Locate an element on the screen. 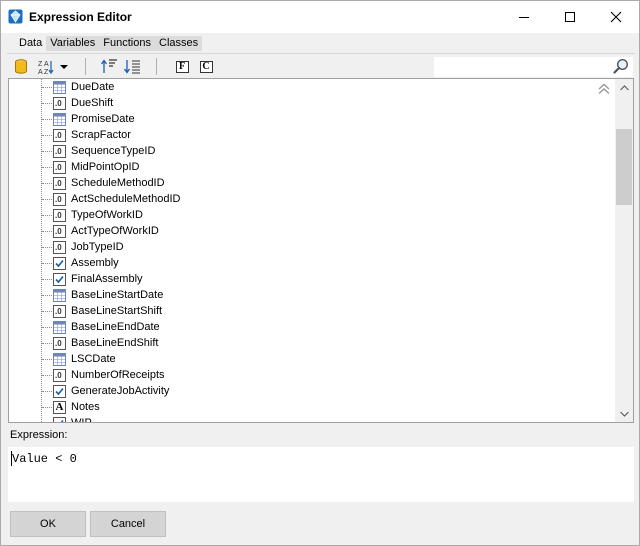 The height and width of the screenshot is (546, 640). checkbox-checked-icon is located at coordinates (59, 279).